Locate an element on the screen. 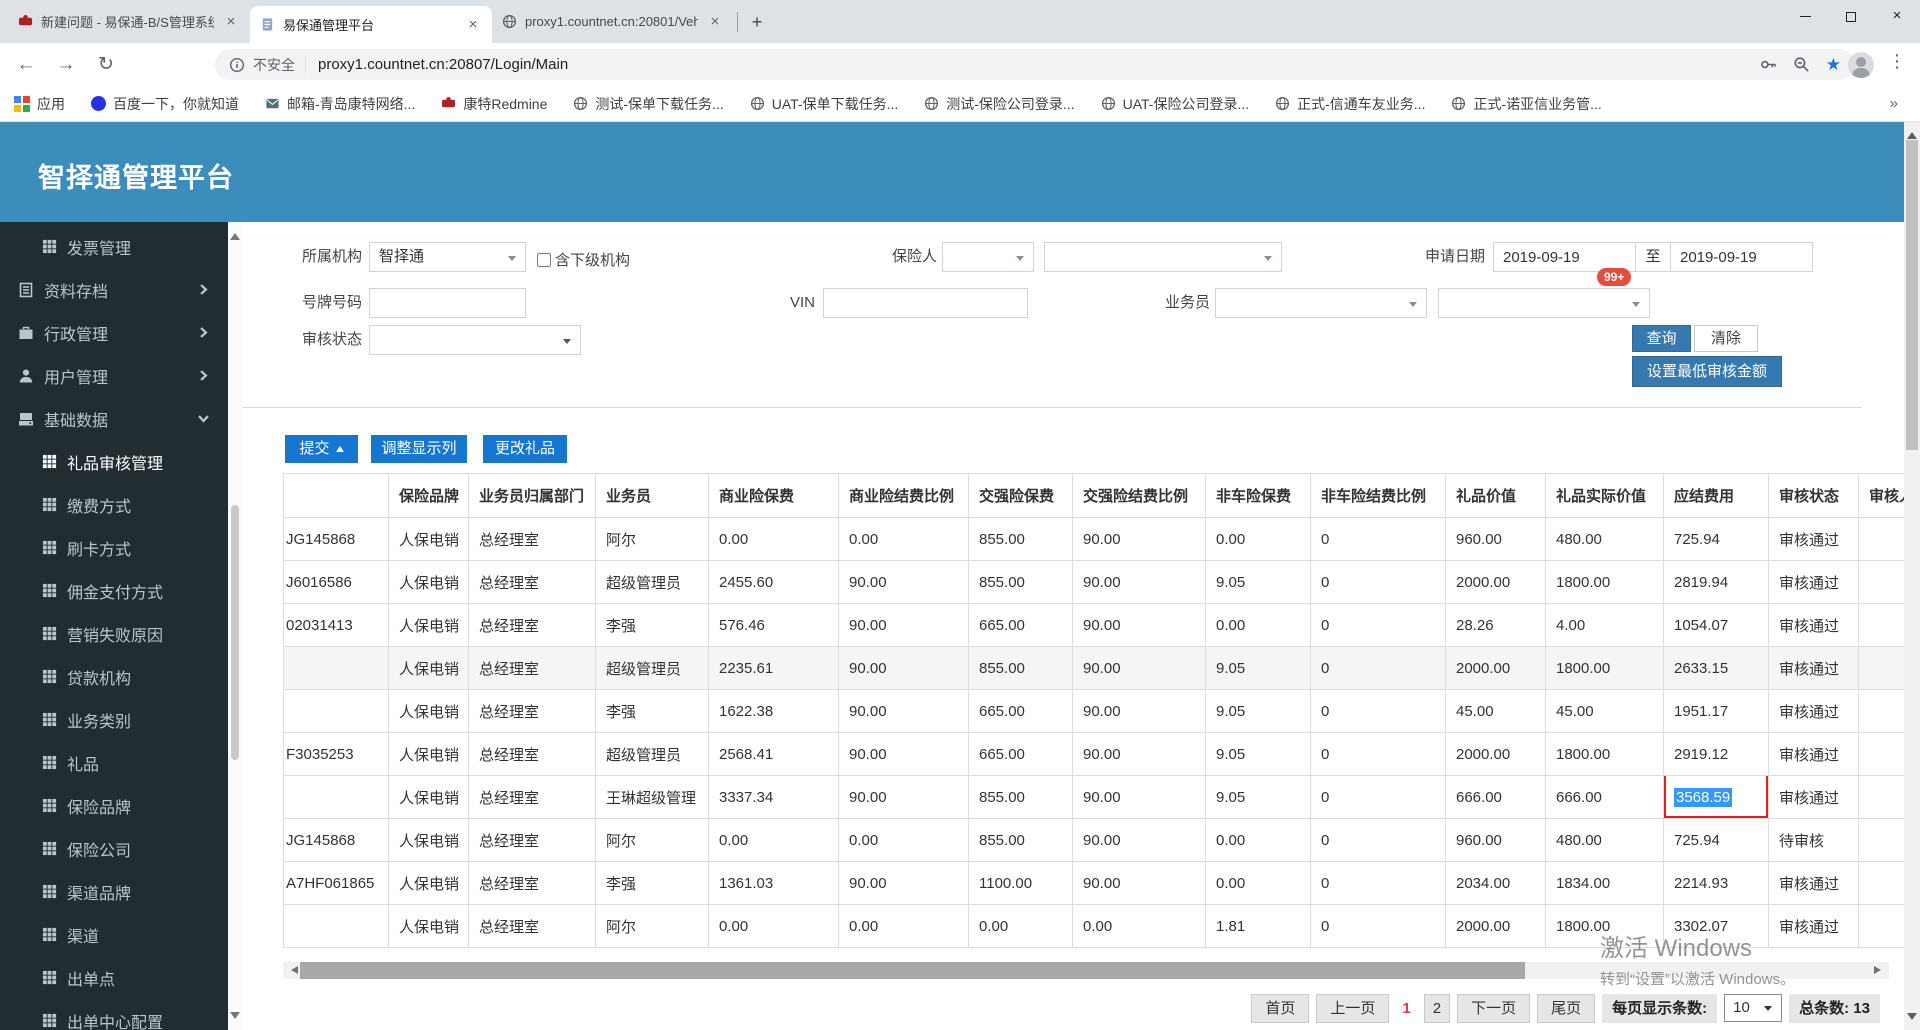  sidebar-item-invoice-mgmt: 发票管理 is located at coordinates (114, 246).